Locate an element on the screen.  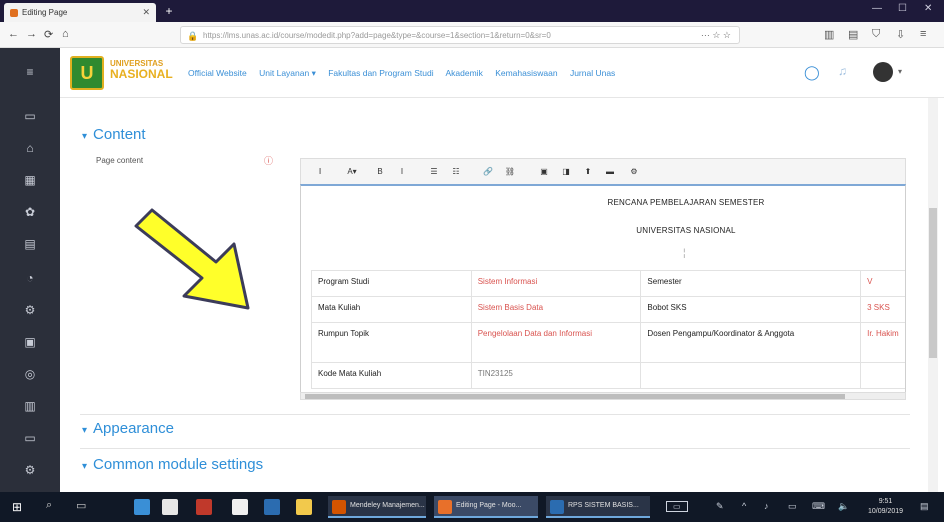
table-cell: Pengelolaan Data dan Informasi is located at coordinates (556, 342).